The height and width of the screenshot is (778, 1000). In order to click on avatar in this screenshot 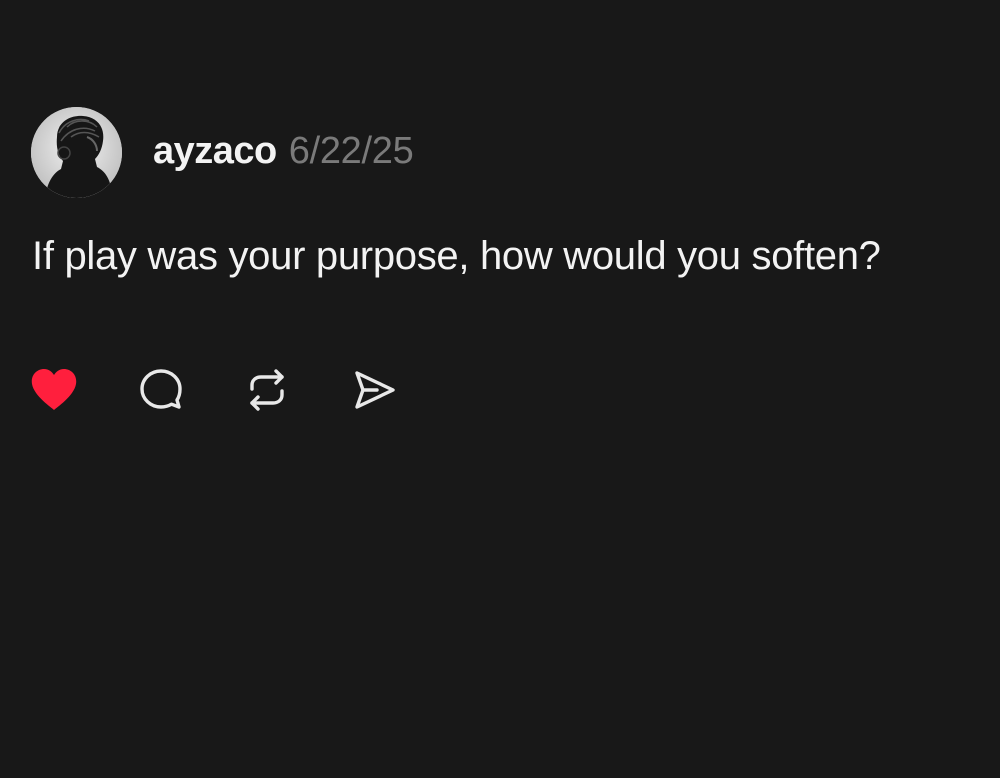, I will do `click(76, 152)`.